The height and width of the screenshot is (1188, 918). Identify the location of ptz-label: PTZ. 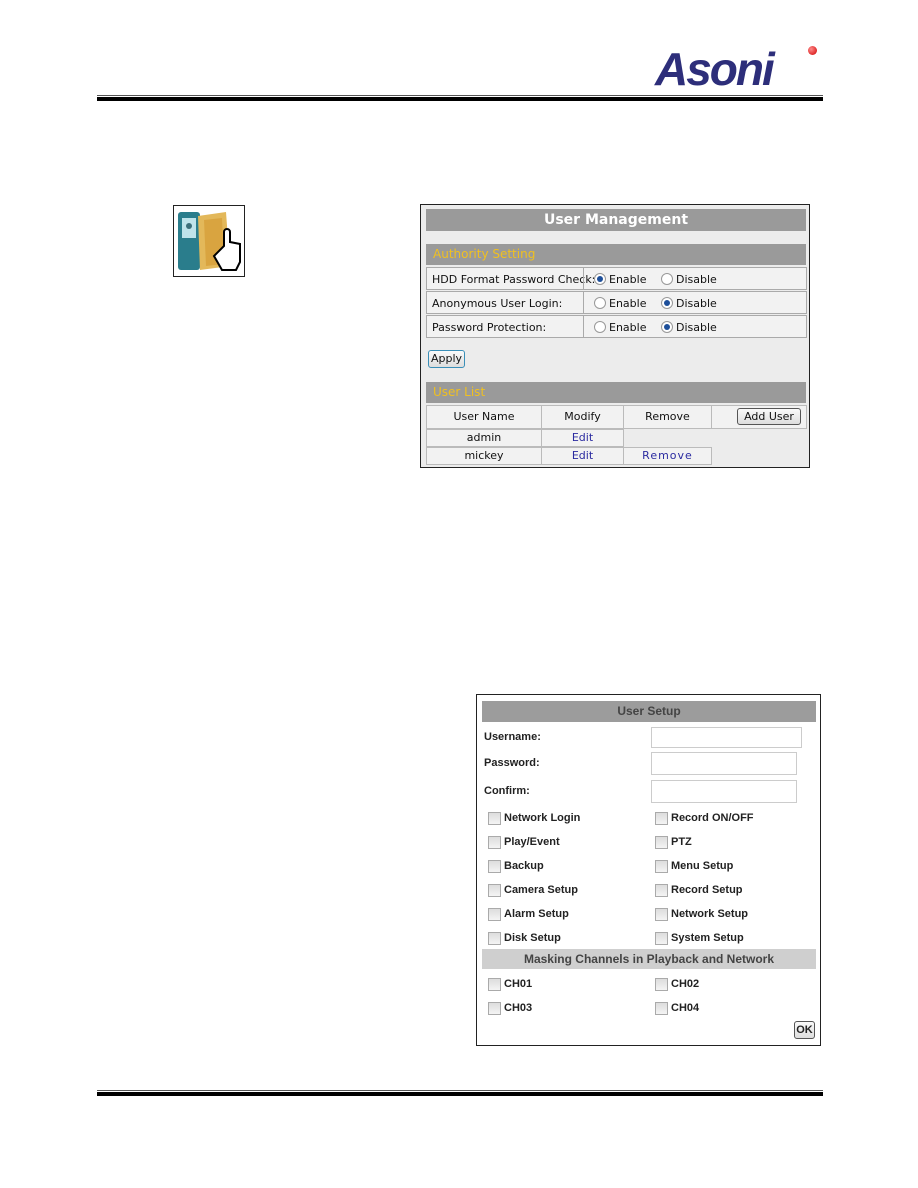
(681, 842).